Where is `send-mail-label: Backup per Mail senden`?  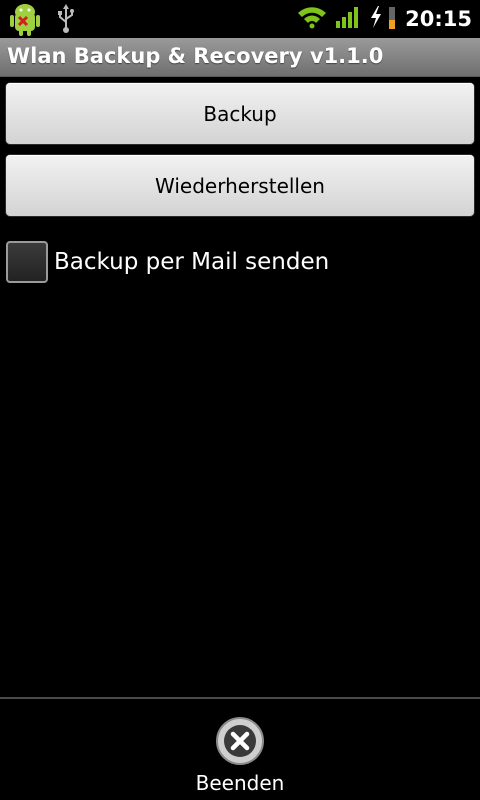
send-mail-label: Backup per Mail senden is located at coordinates (192, 262).